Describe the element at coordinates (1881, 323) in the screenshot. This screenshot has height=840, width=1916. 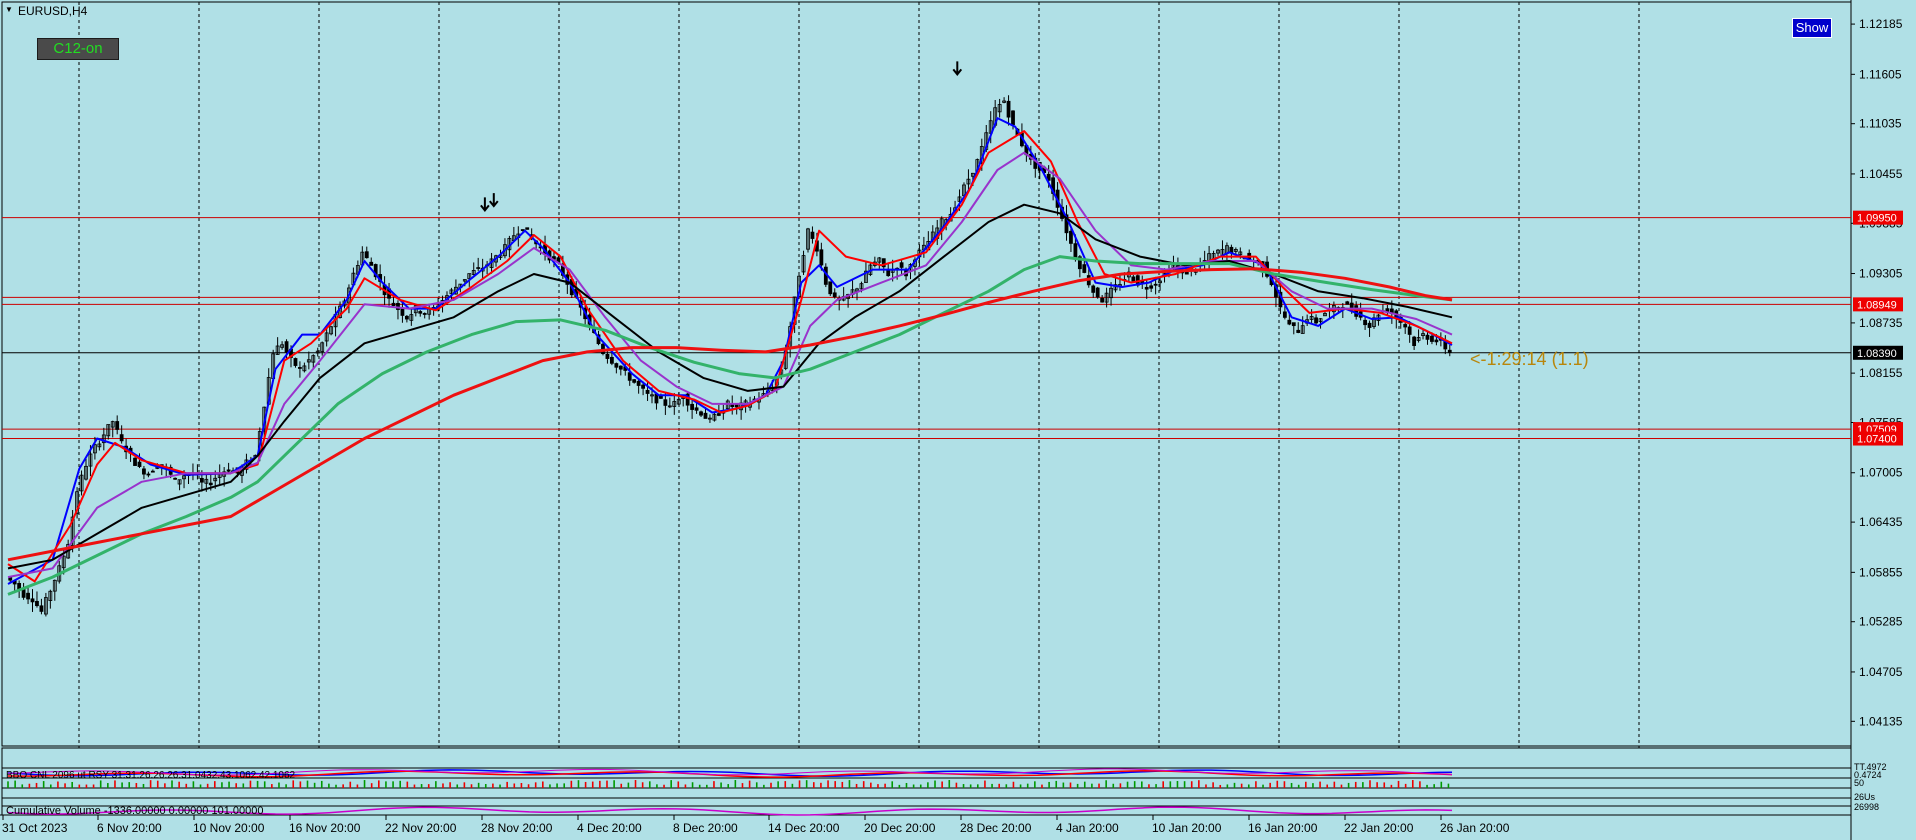
I see `y-tick-label: 1.08735` at that location.